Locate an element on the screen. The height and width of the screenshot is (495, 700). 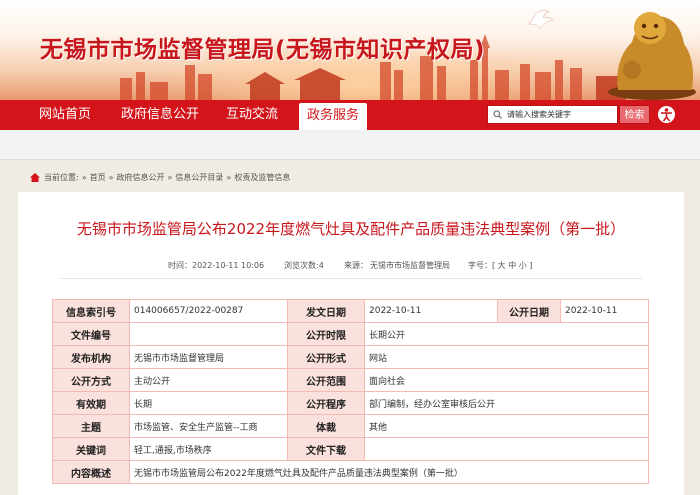
nav-item-interaction: 互动交流 is located at coordinates (252, 115).